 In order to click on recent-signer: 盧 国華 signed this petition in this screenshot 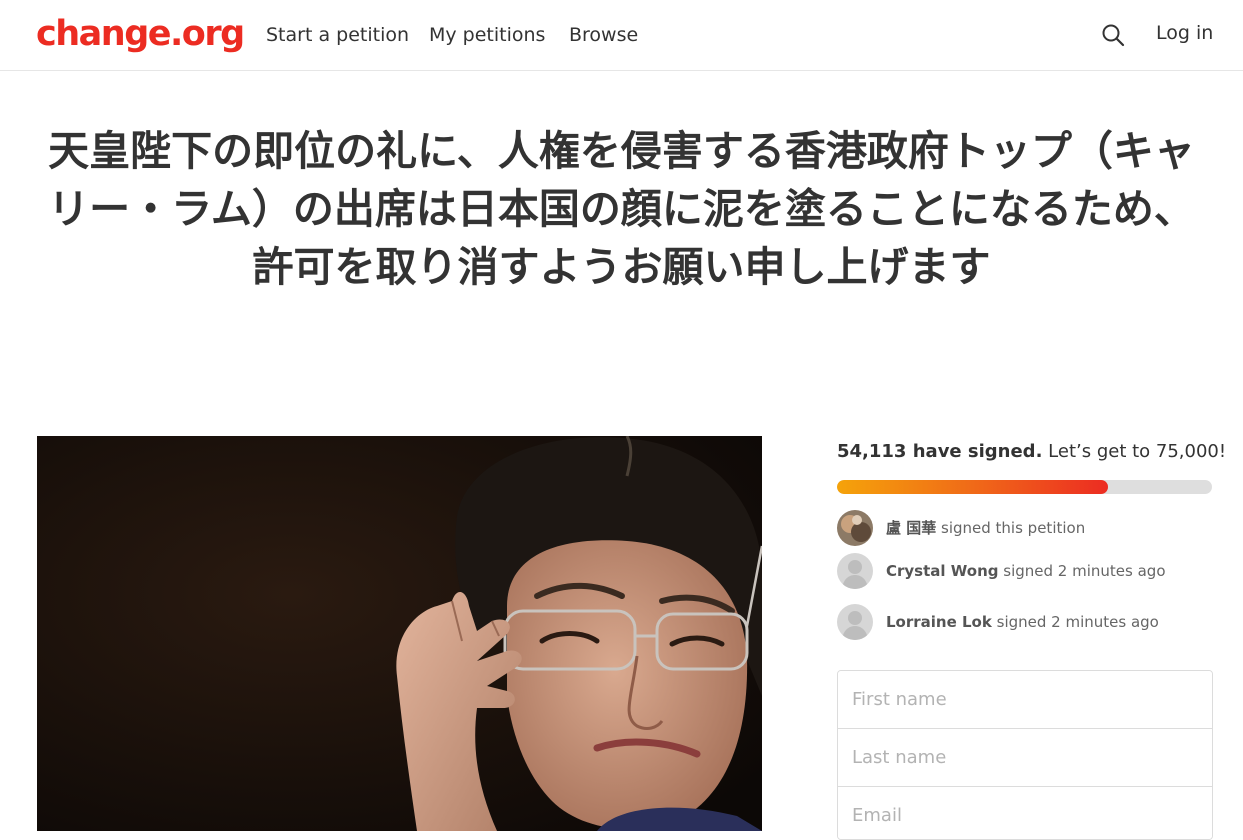, I will do `click(1027, 528)`.